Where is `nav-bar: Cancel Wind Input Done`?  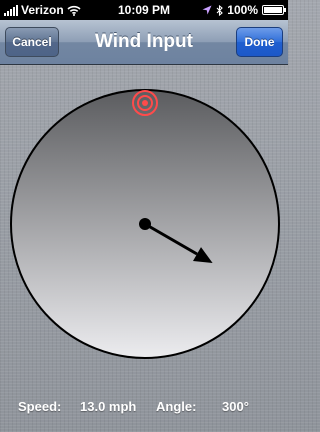 nav-bar: Cancel Wind Input Done is located at coordinates (144, 42).